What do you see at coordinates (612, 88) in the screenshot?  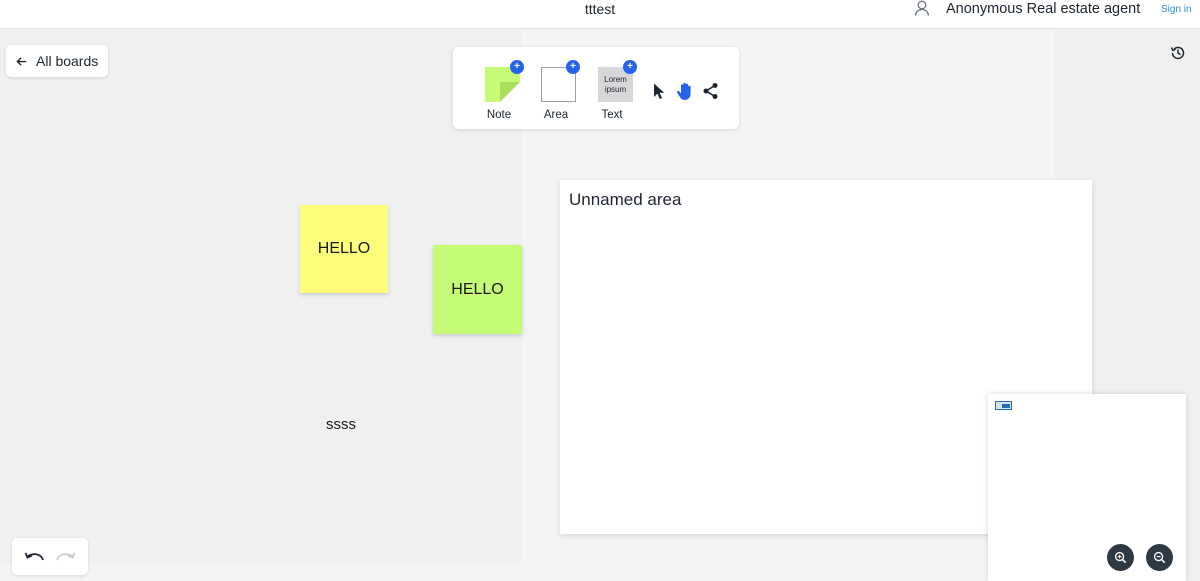 I see `text-tool: Text` at bounding box center [612, 88].